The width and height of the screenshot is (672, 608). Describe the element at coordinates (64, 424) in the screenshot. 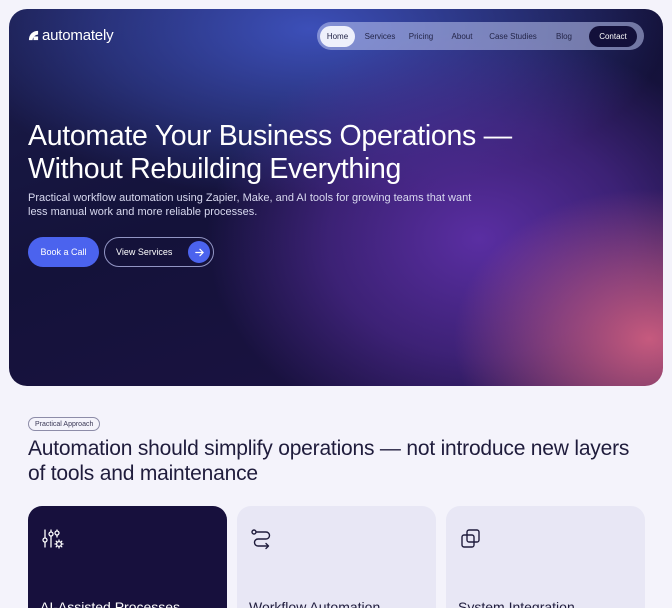

I see `section-badge: Practical Approach` at that location.